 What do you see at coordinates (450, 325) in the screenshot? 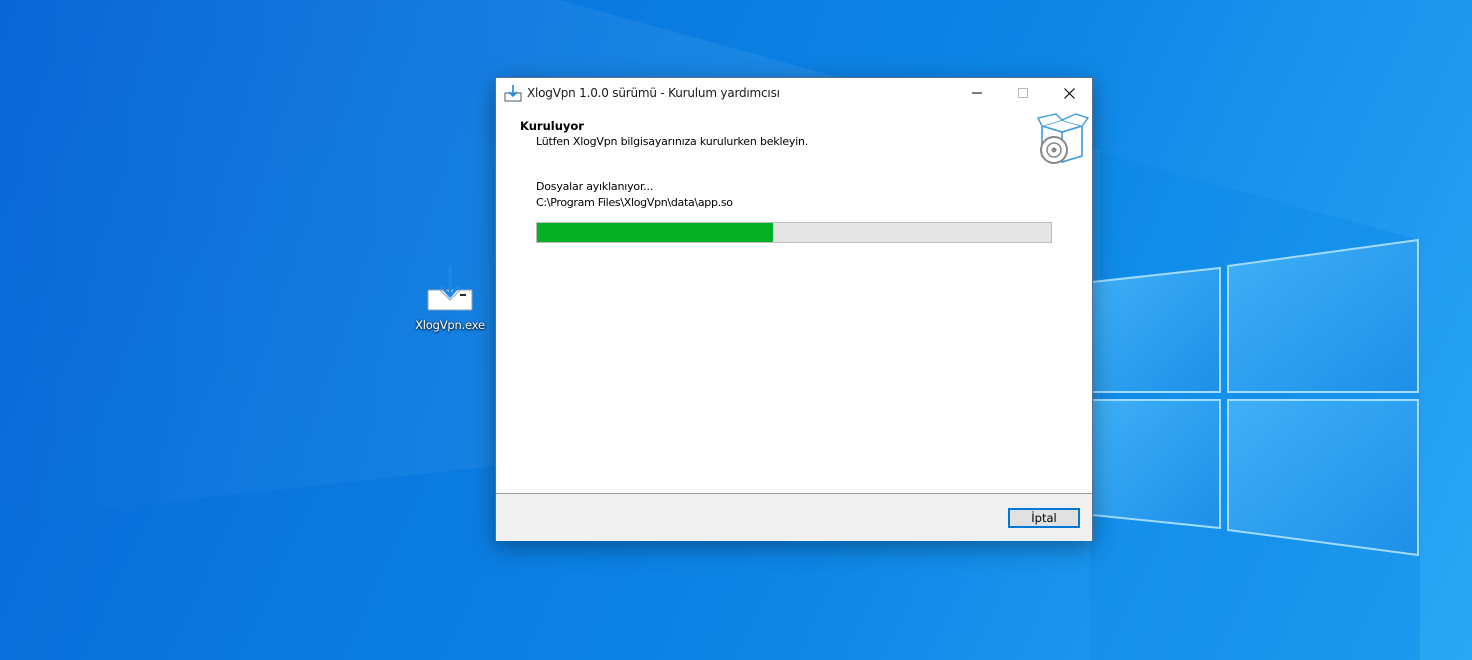
I see `desktop-icon-label: XlogVpn.exe` at bounding box center [450, 325].